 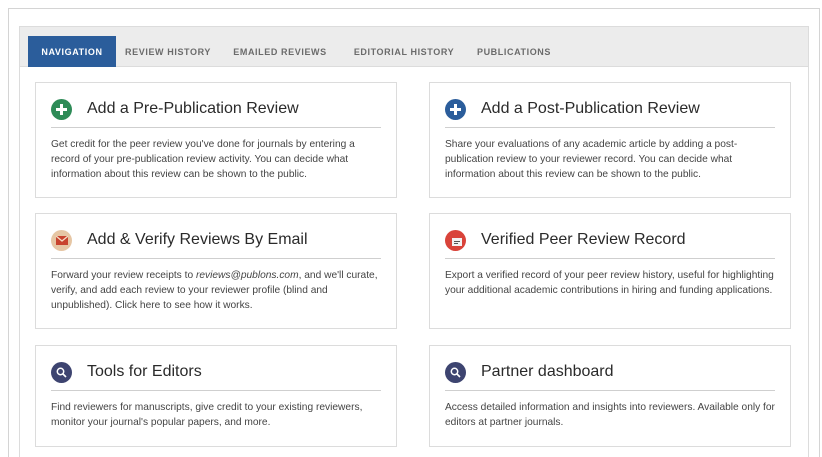 I want to click on envelope-icon, so click(x=61, y=240).